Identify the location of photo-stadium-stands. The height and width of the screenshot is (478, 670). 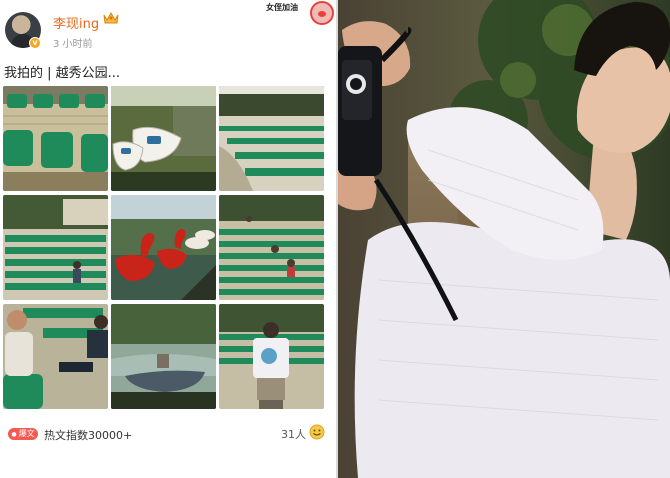
(271, 138).